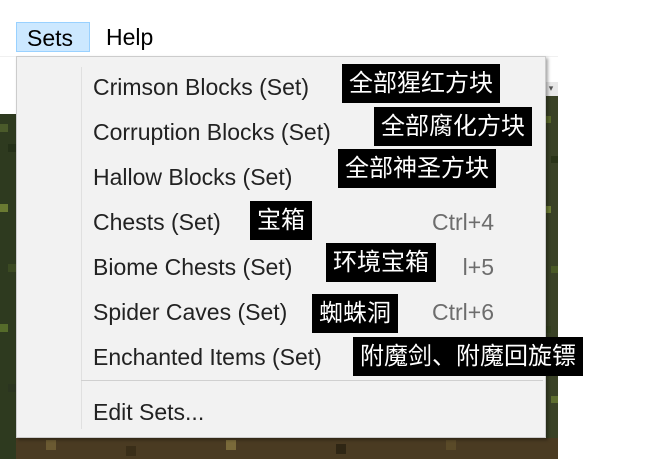  I want to click on background-art-left, so click(8, 286).